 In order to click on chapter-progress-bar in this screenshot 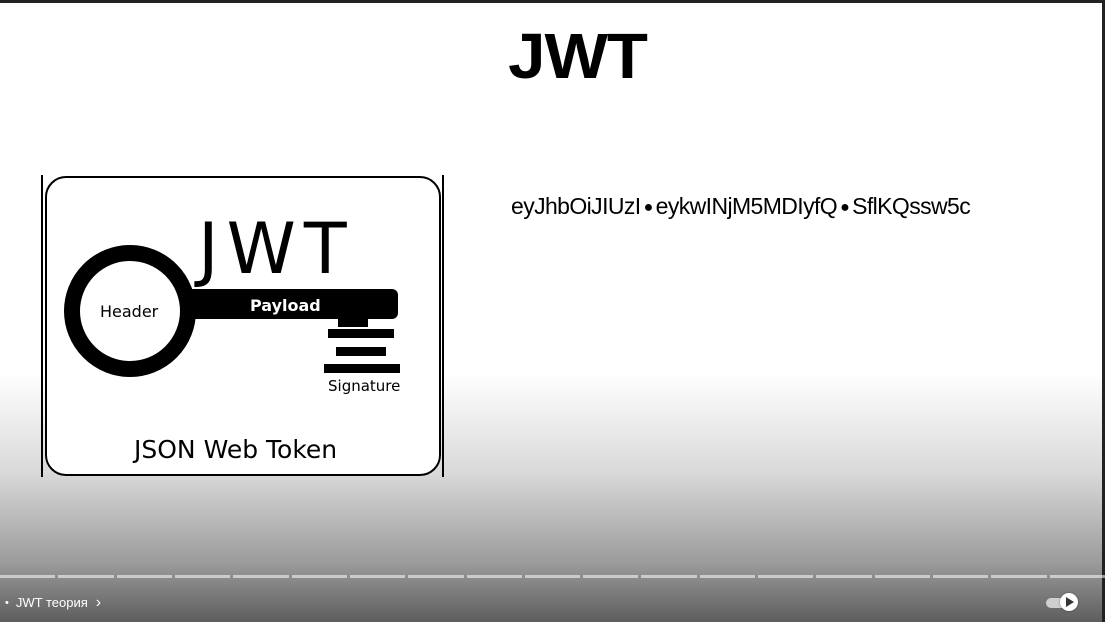, I will do `click(552, 576)`.